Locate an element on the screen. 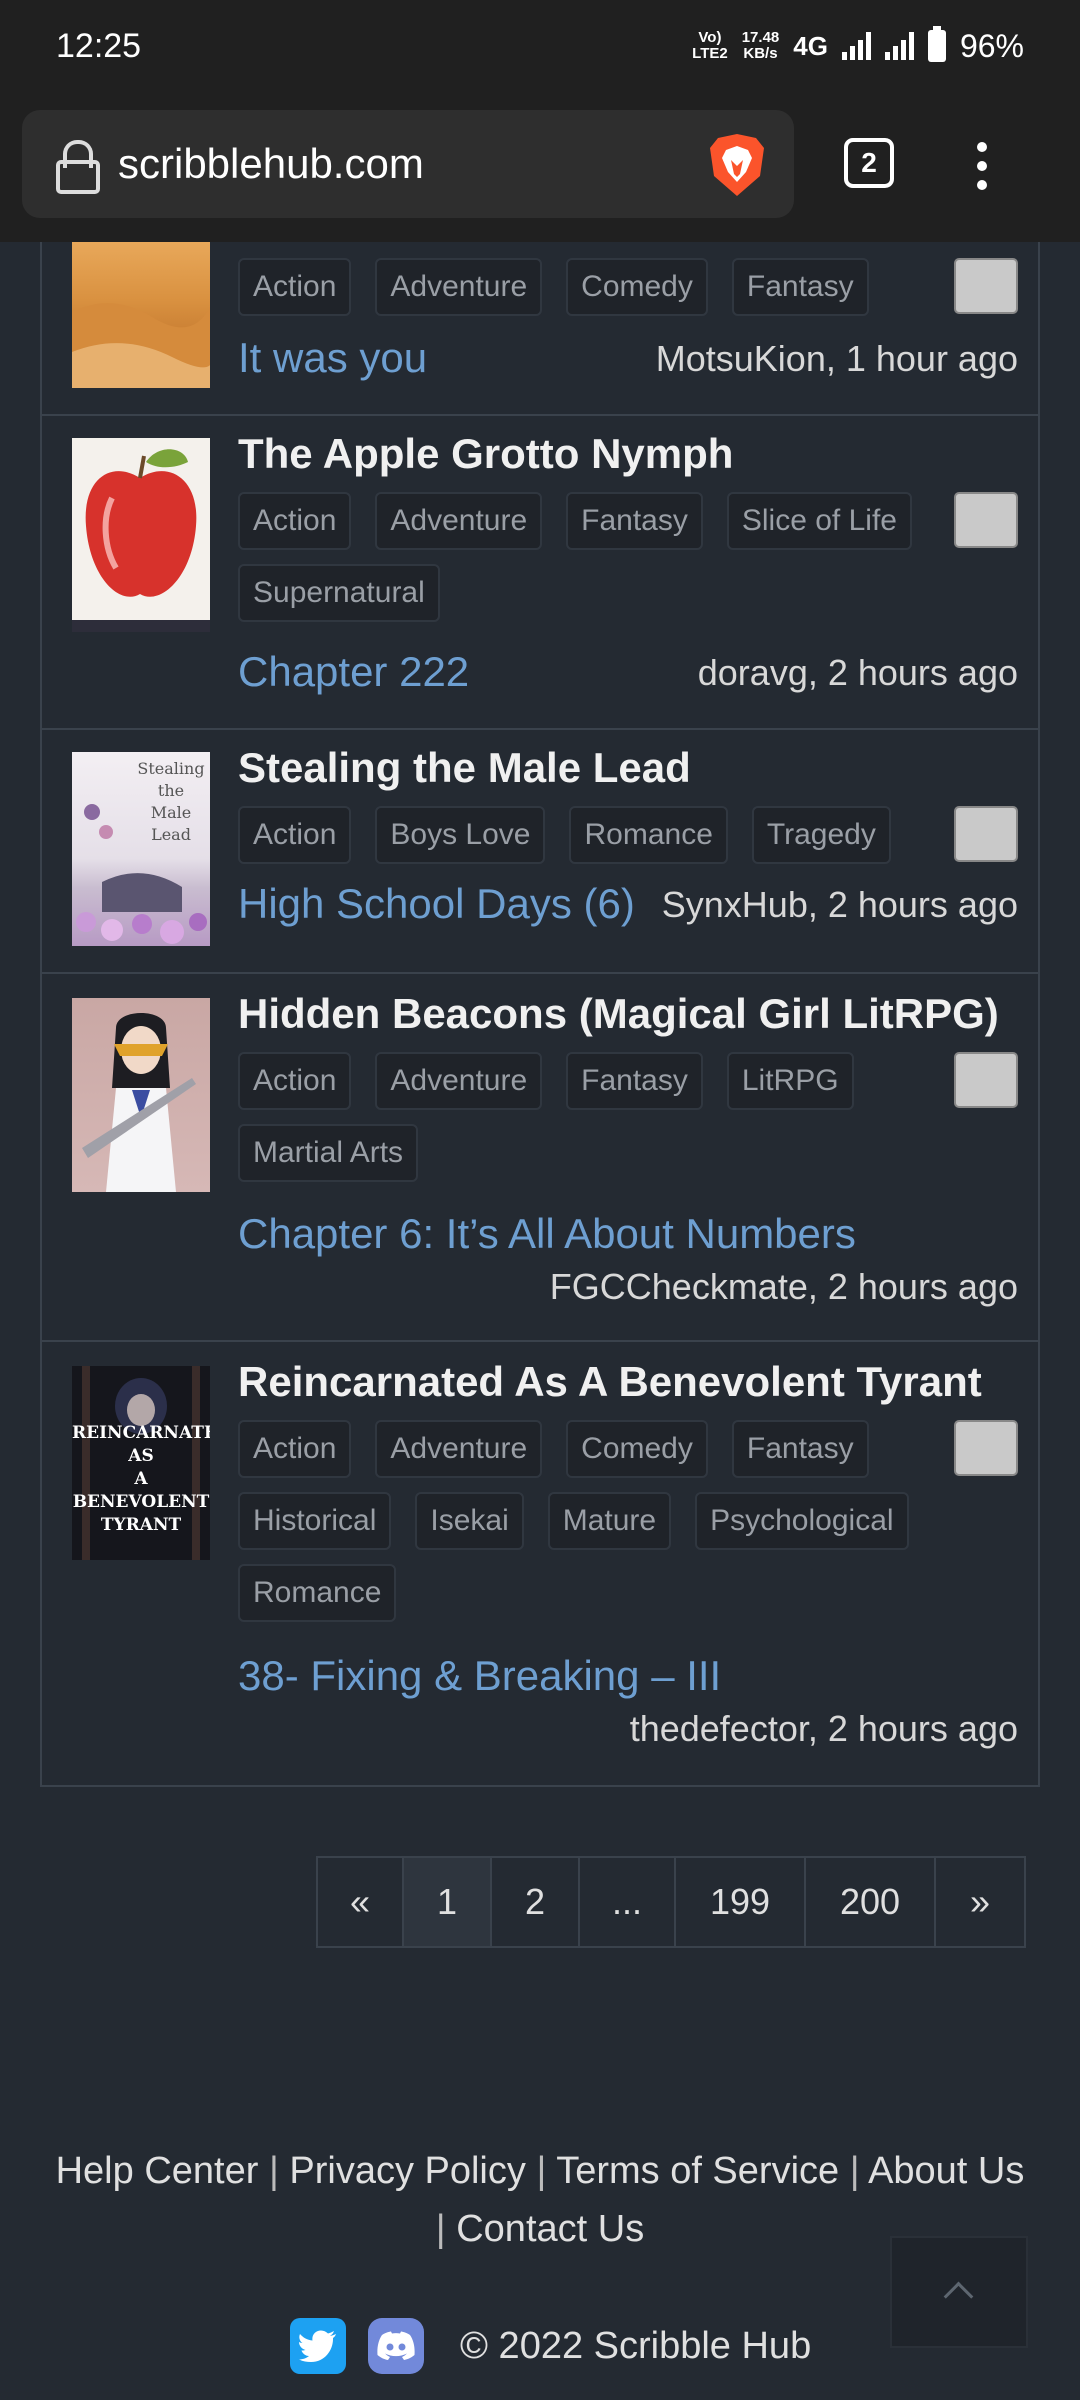  apple-illustration is located at coordinates (141, 540).